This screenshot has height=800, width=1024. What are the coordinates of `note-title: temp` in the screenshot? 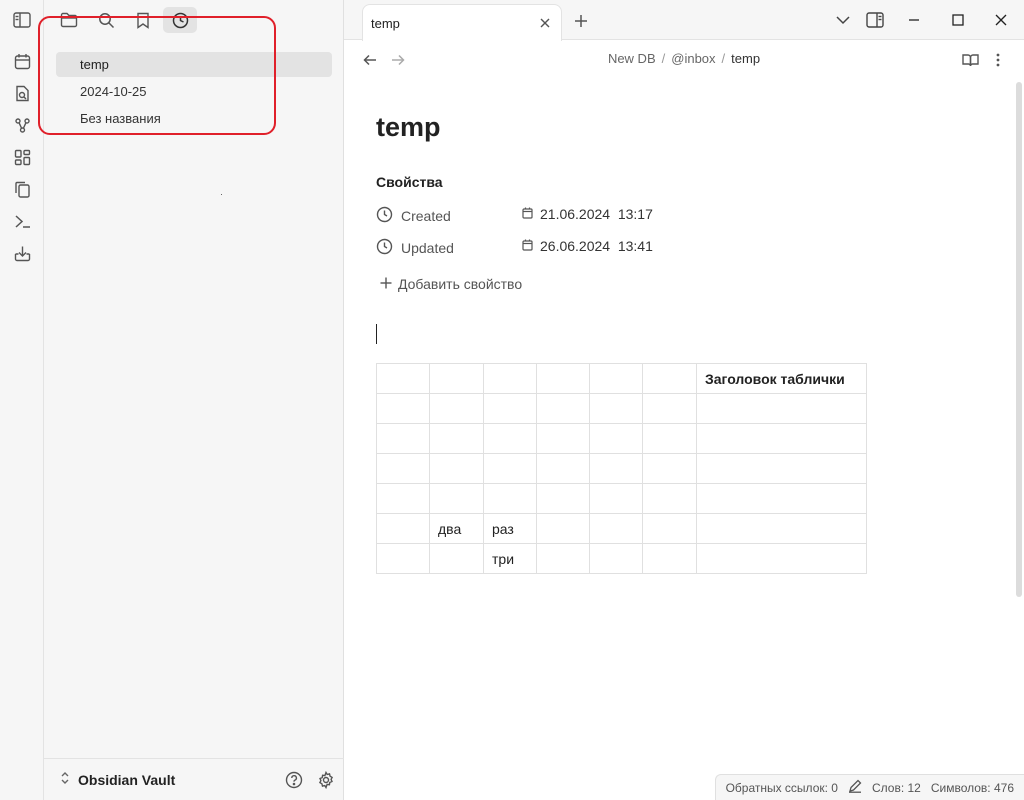 It's located at (676, 128).